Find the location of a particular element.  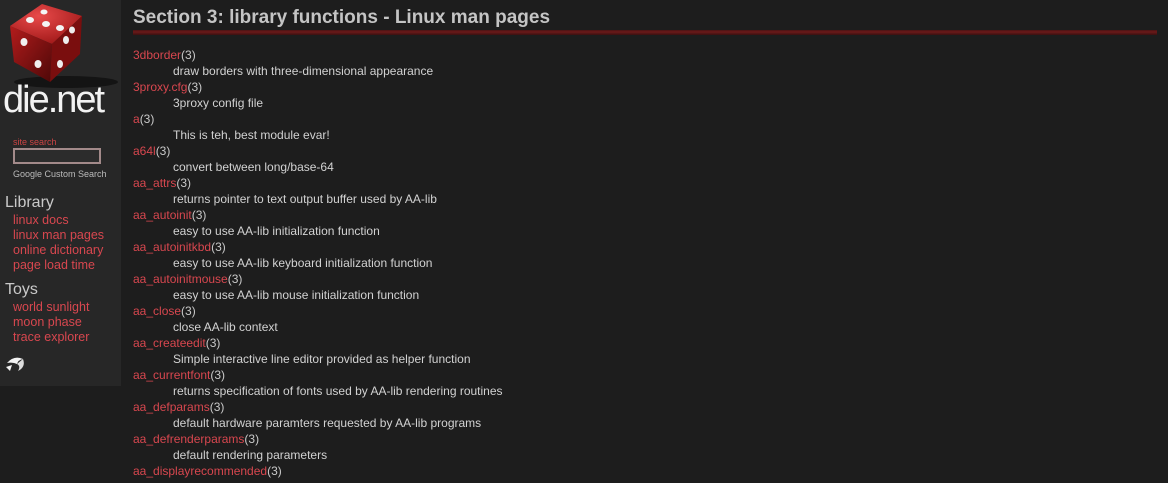

list-item: aa_displayrecommended(3) is located at coordinates (645, 473).